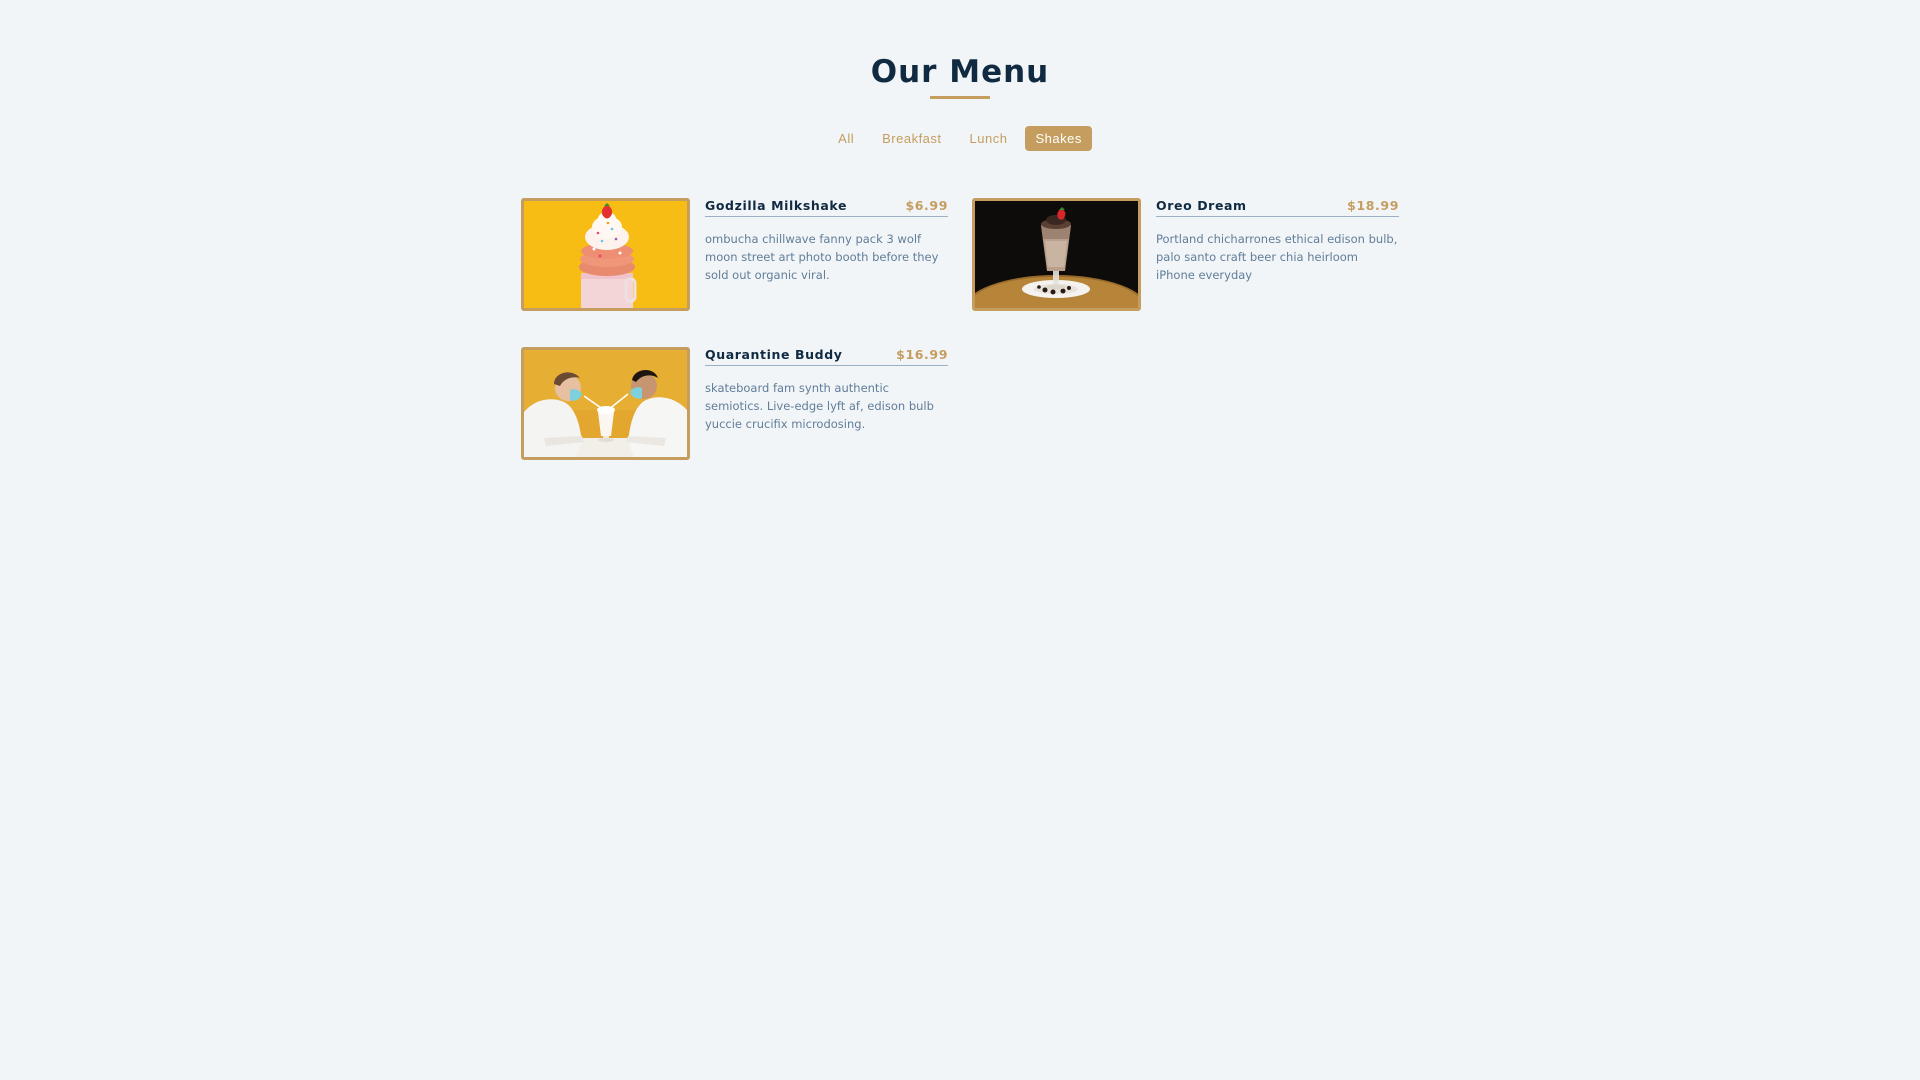 The height and width of the screenshot is (1080, 1920). I want to click on title-section: Our Menu, so click(960, 77).